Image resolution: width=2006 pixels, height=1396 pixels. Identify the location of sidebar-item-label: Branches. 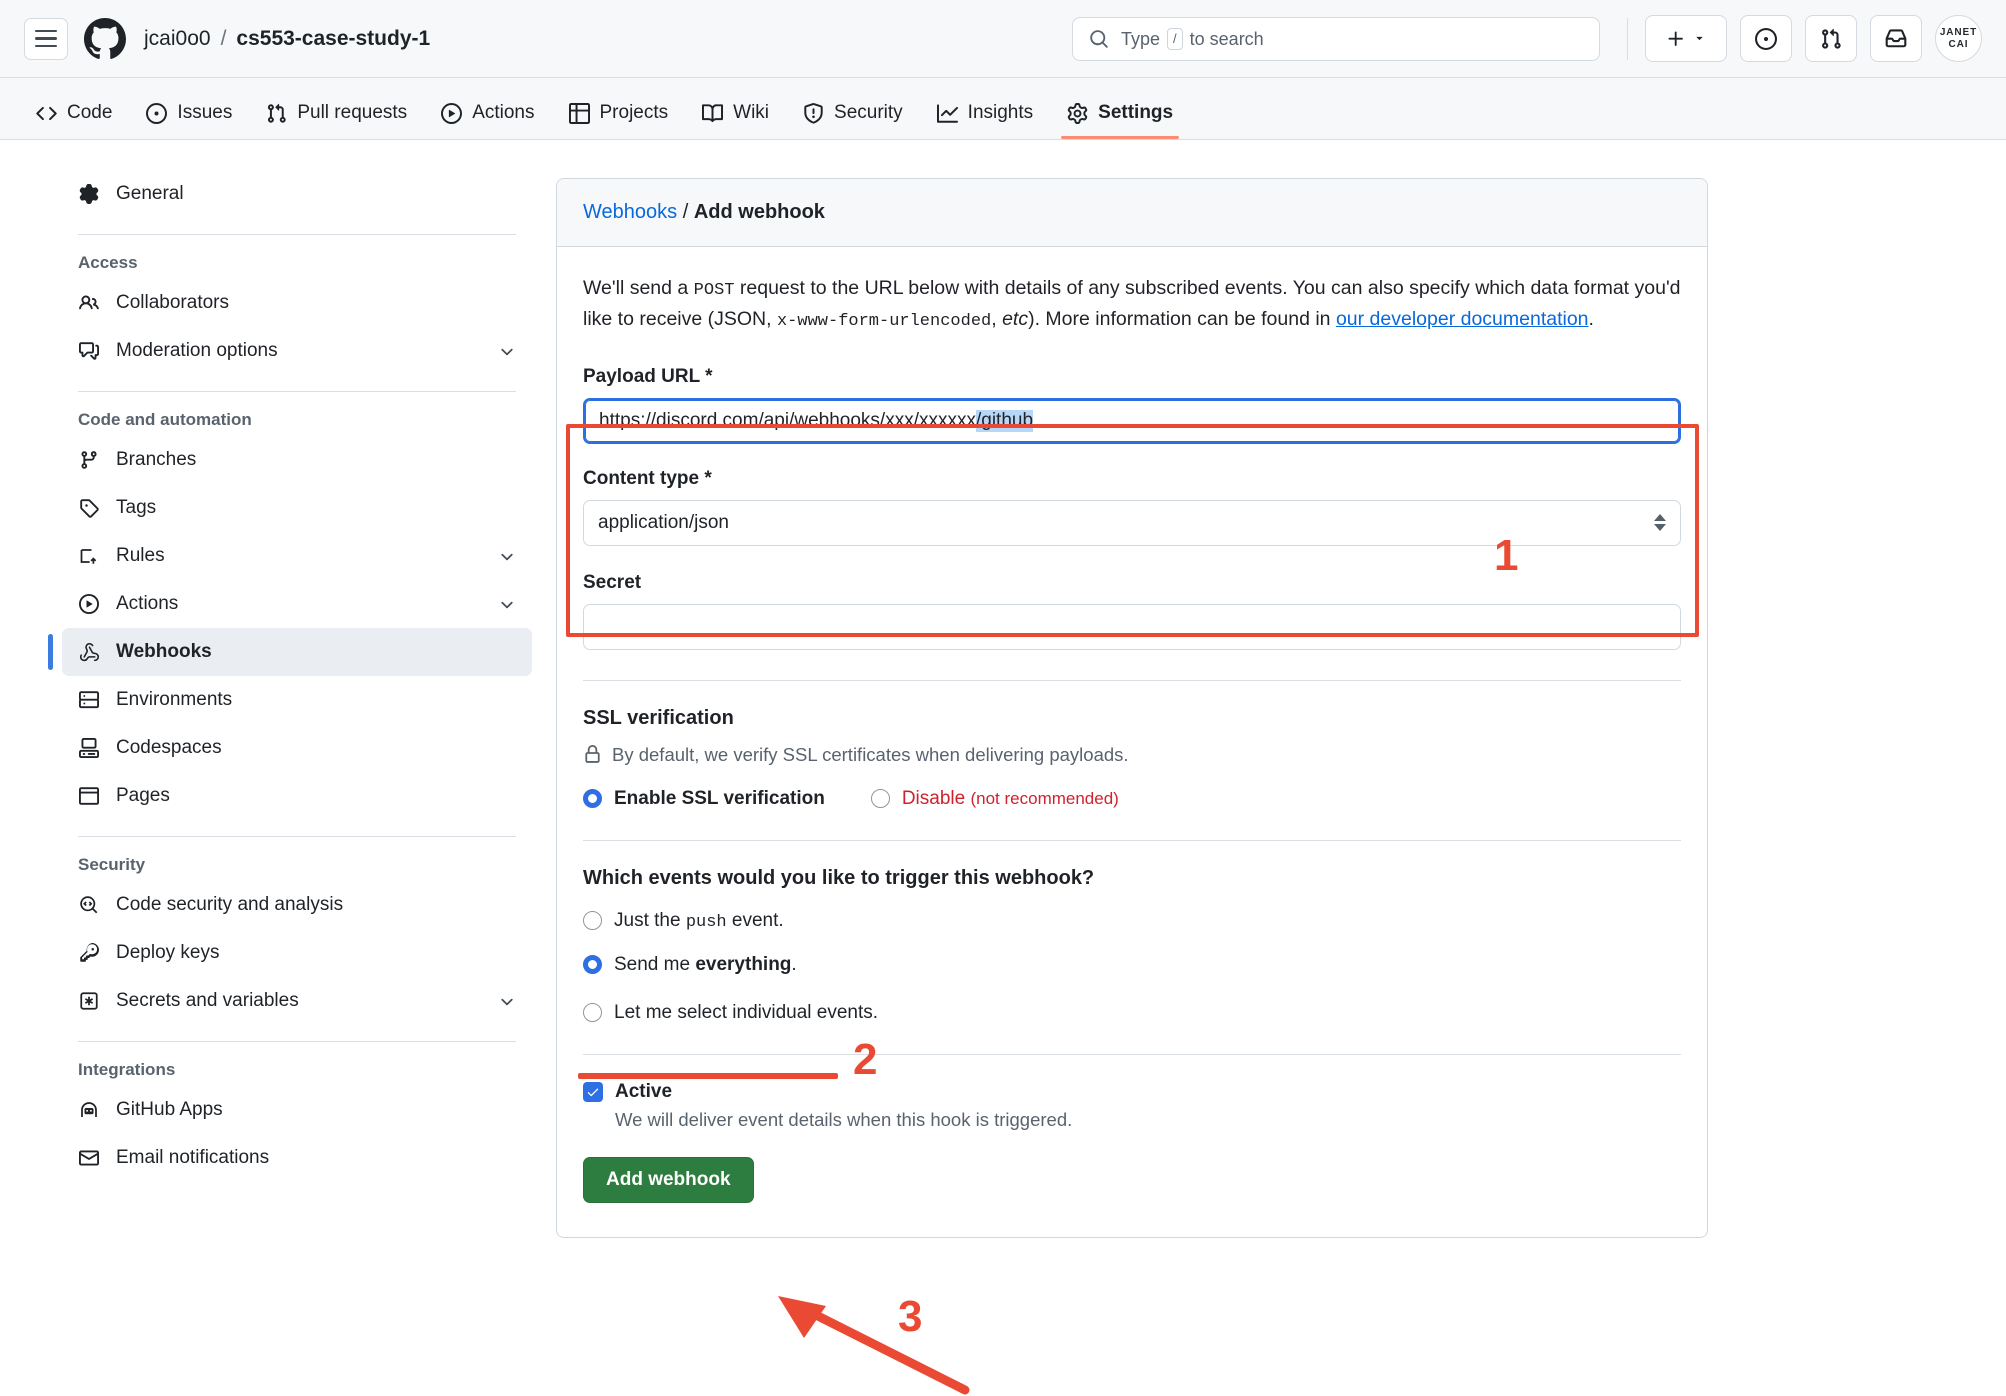
(156, 459).